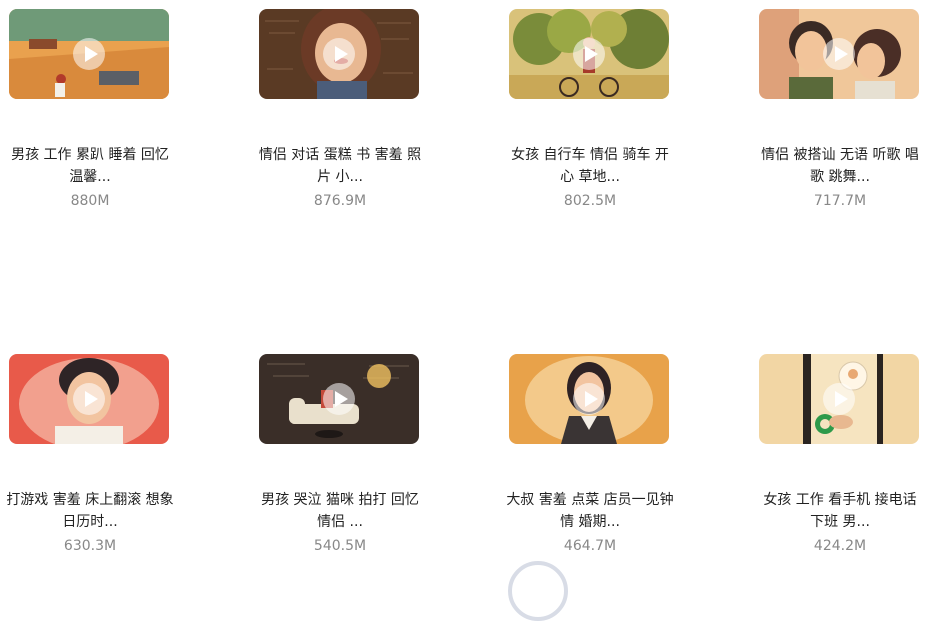 The image size is (926, 621). I want to click on video-size: 876.9M, so click(340, 201).